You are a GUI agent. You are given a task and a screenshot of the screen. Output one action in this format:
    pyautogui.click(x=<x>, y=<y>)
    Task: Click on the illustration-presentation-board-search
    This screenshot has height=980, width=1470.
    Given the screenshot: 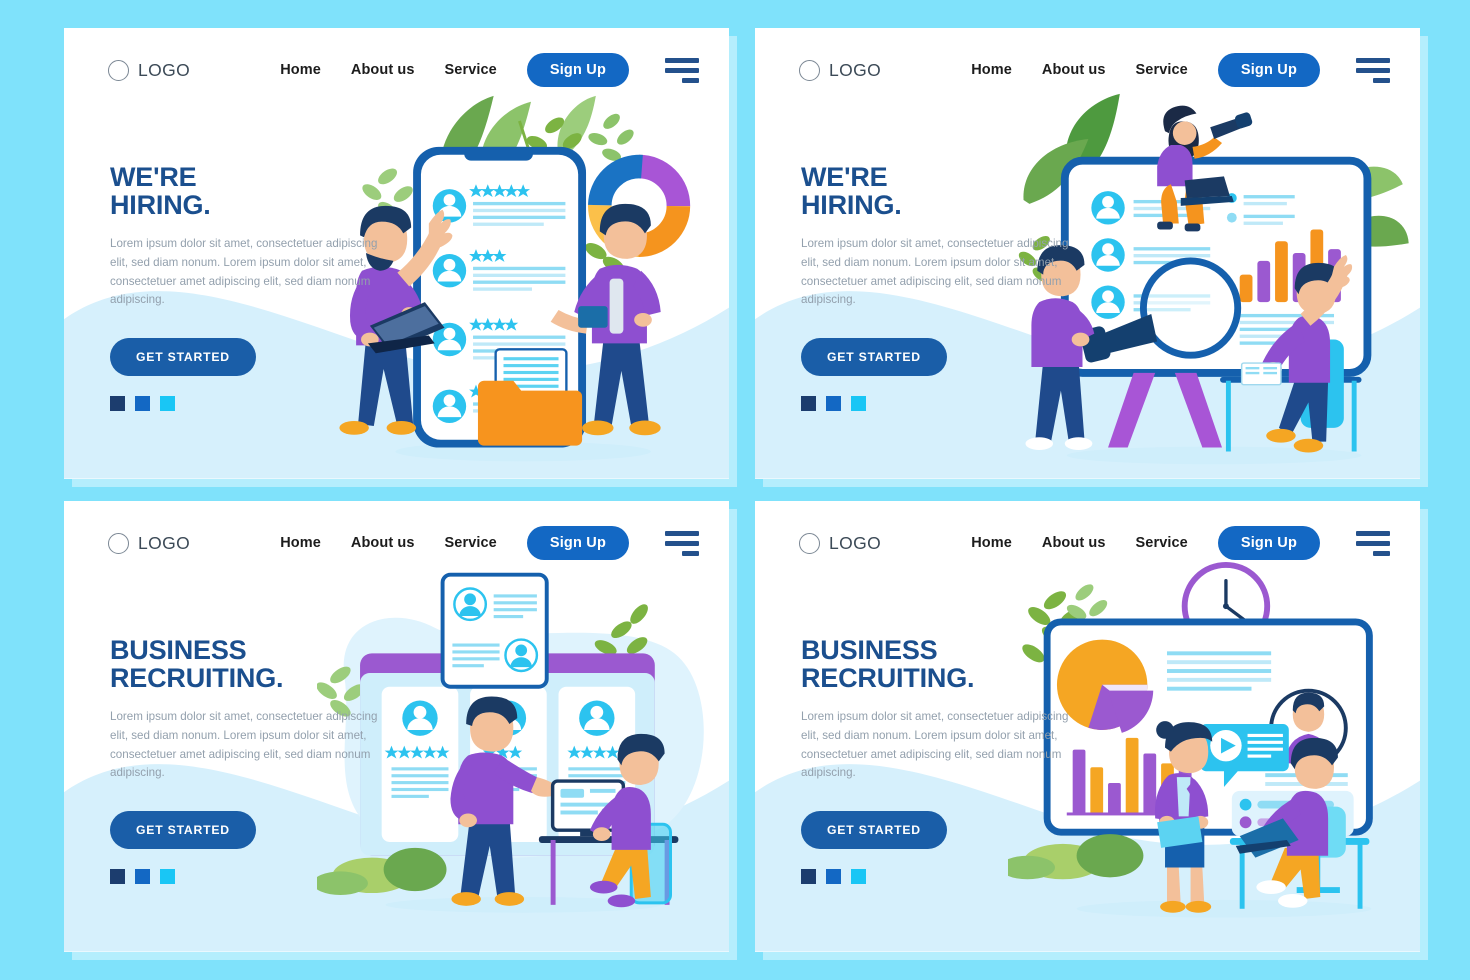 What is the action you would take?
    pyautogui.click(x=1214, y=282)
    